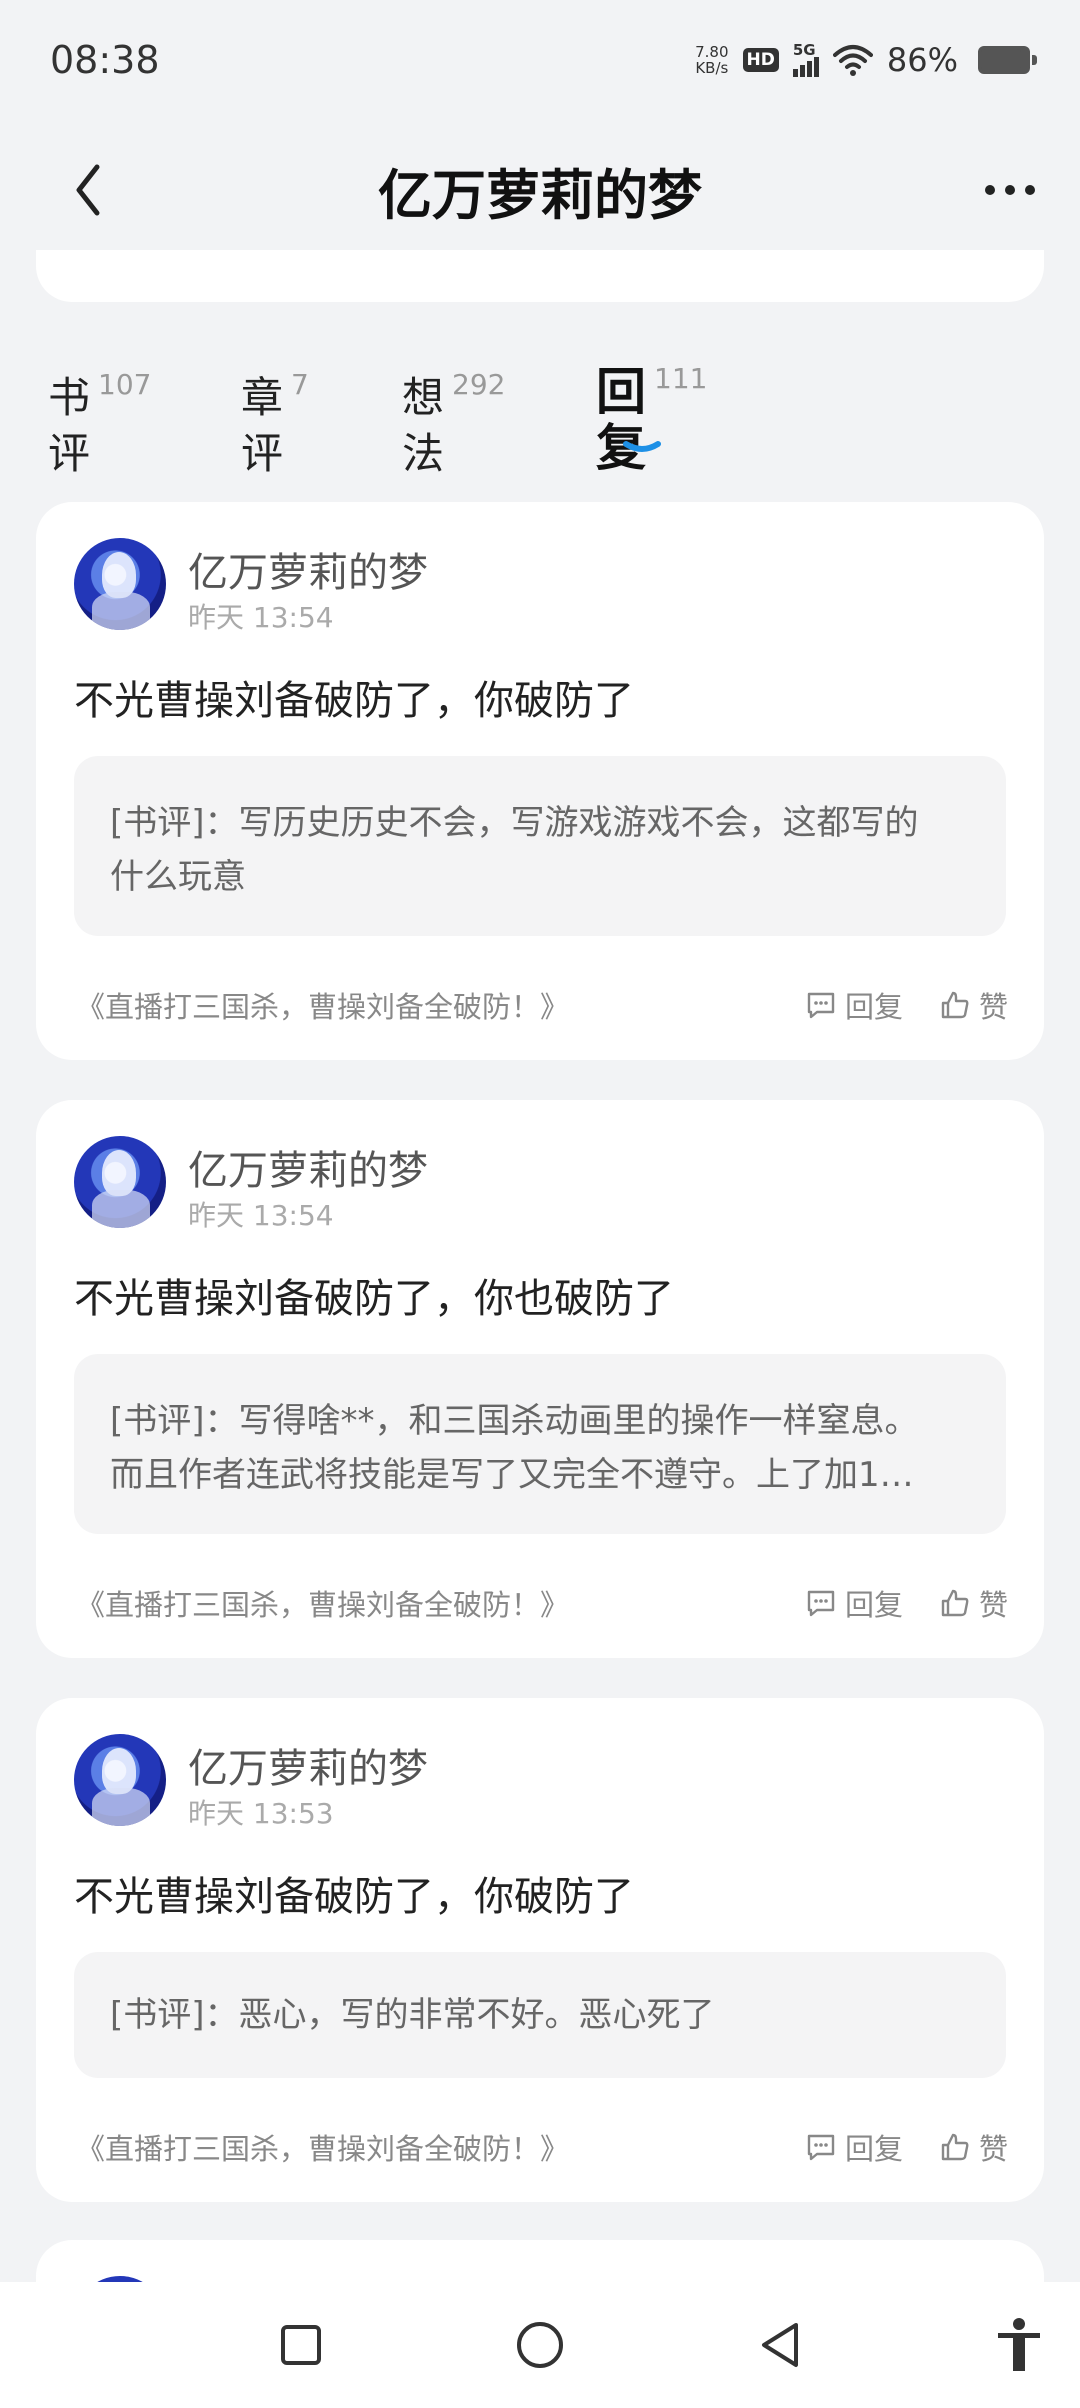 The height and width of the screenshot is (2408, 1080). Describe the element at coordinates (652, 419) in the screenshot. I see `tab-replies: 回复 111` at that location.